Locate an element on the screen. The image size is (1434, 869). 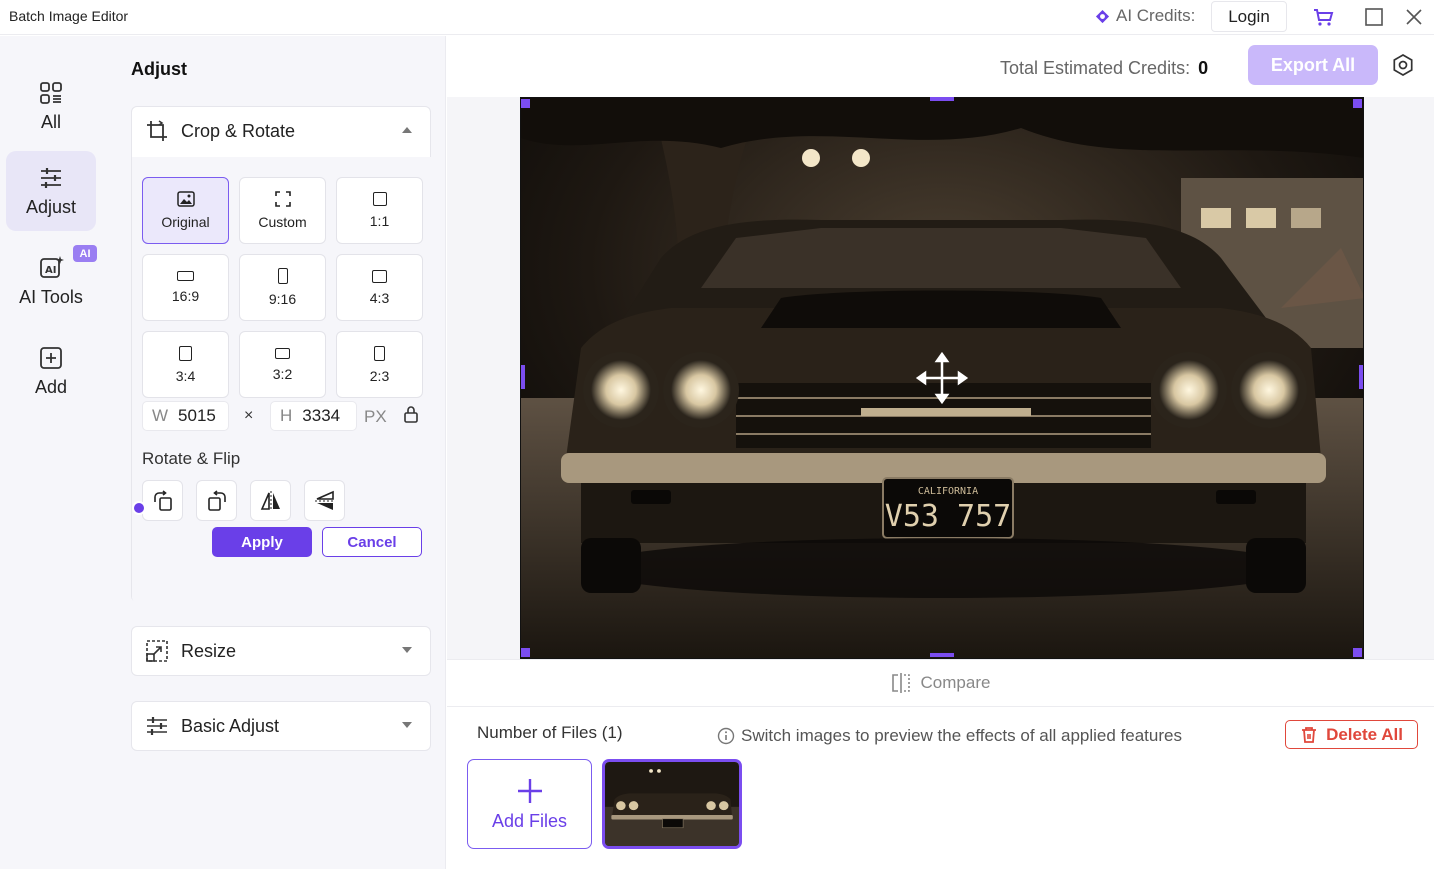
export-all-button: Export All is located at coordinates (1313, 65).